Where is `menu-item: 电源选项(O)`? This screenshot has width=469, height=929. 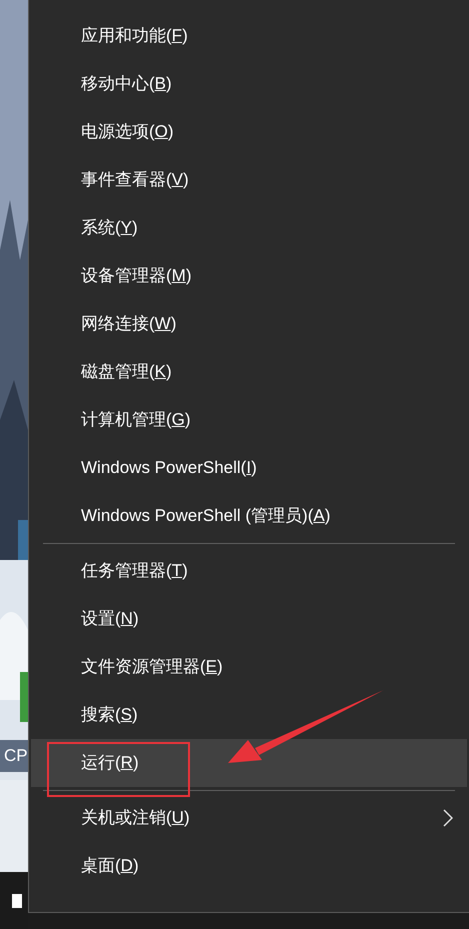 menu-item: 电源选项(O) is located at coordinates (249, 132).